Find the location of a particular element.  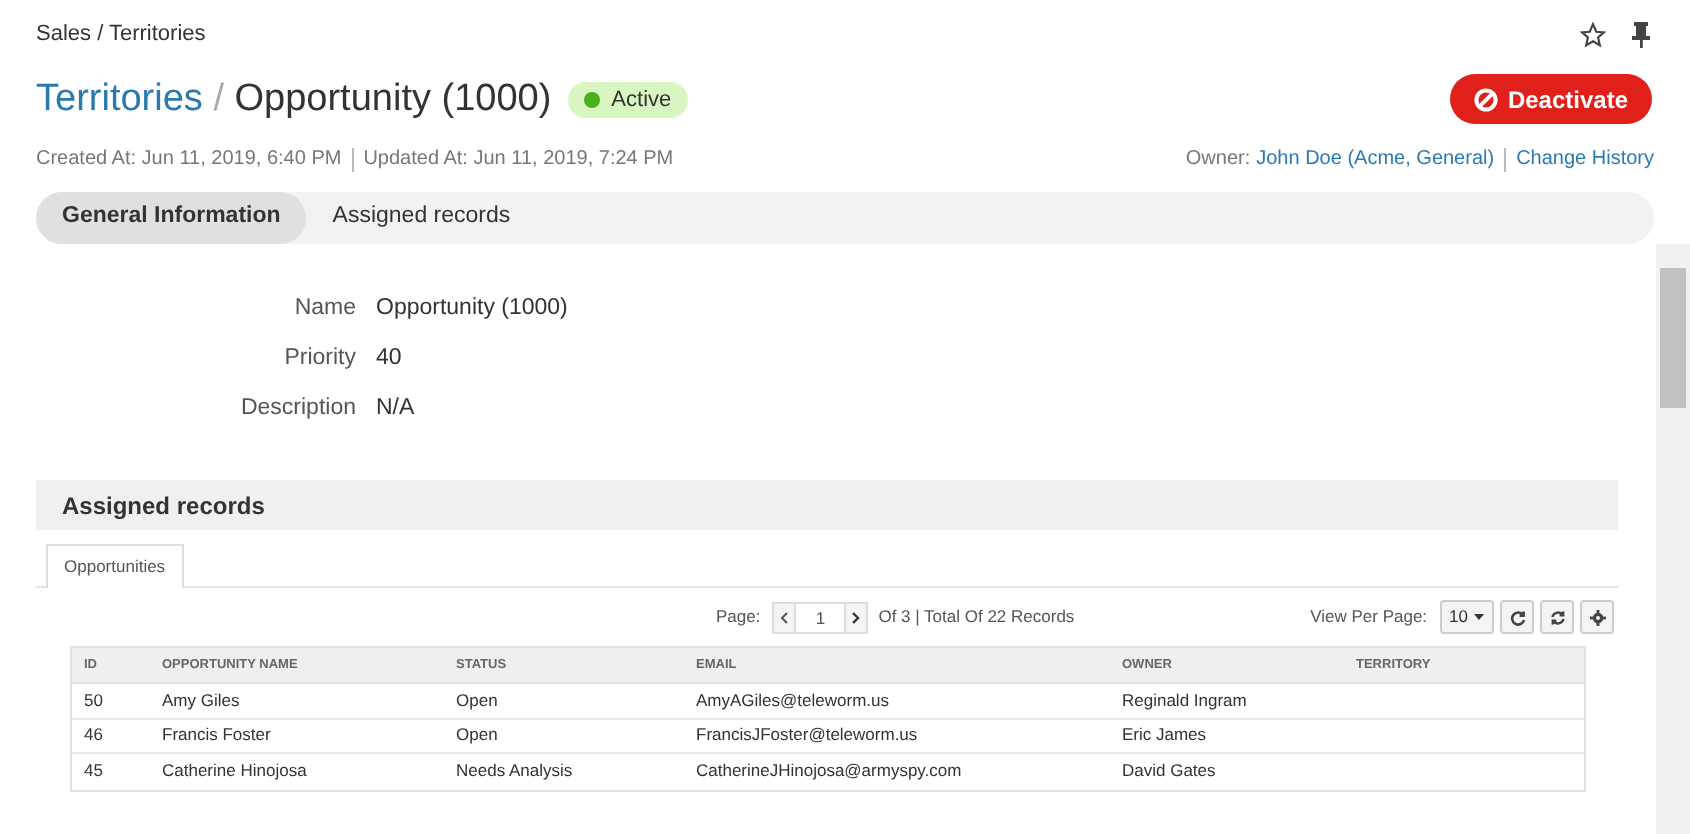

table-cell-text: Needs Analysis is located at coordinates (515, 771).